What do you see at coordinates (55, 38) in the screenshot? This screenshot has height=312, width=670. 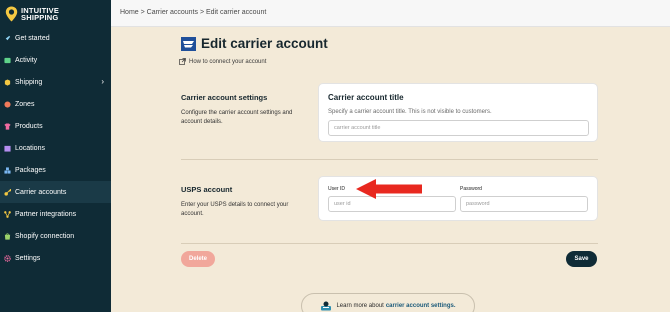 I see `sidebar-item-get-started: Get started` at bounding box center [55, 38].